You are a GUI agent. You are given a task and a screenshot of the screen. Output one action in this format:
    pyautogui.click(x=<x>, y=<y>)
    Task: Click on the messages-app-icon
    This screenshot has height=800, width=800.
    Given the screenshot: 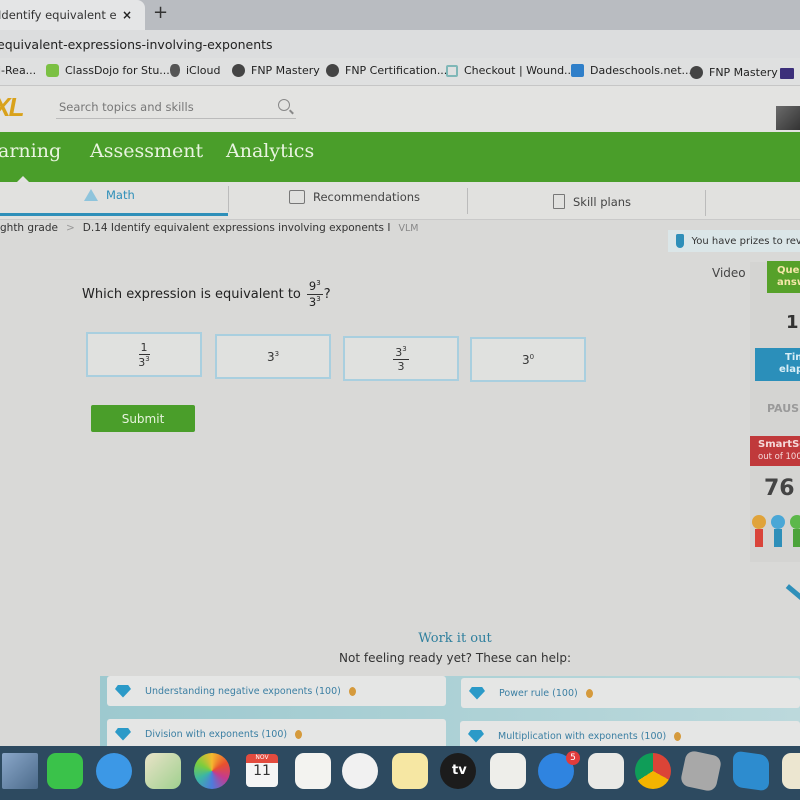 What is the action you would take?
    pyautogui.click(x=114, y=771)
    